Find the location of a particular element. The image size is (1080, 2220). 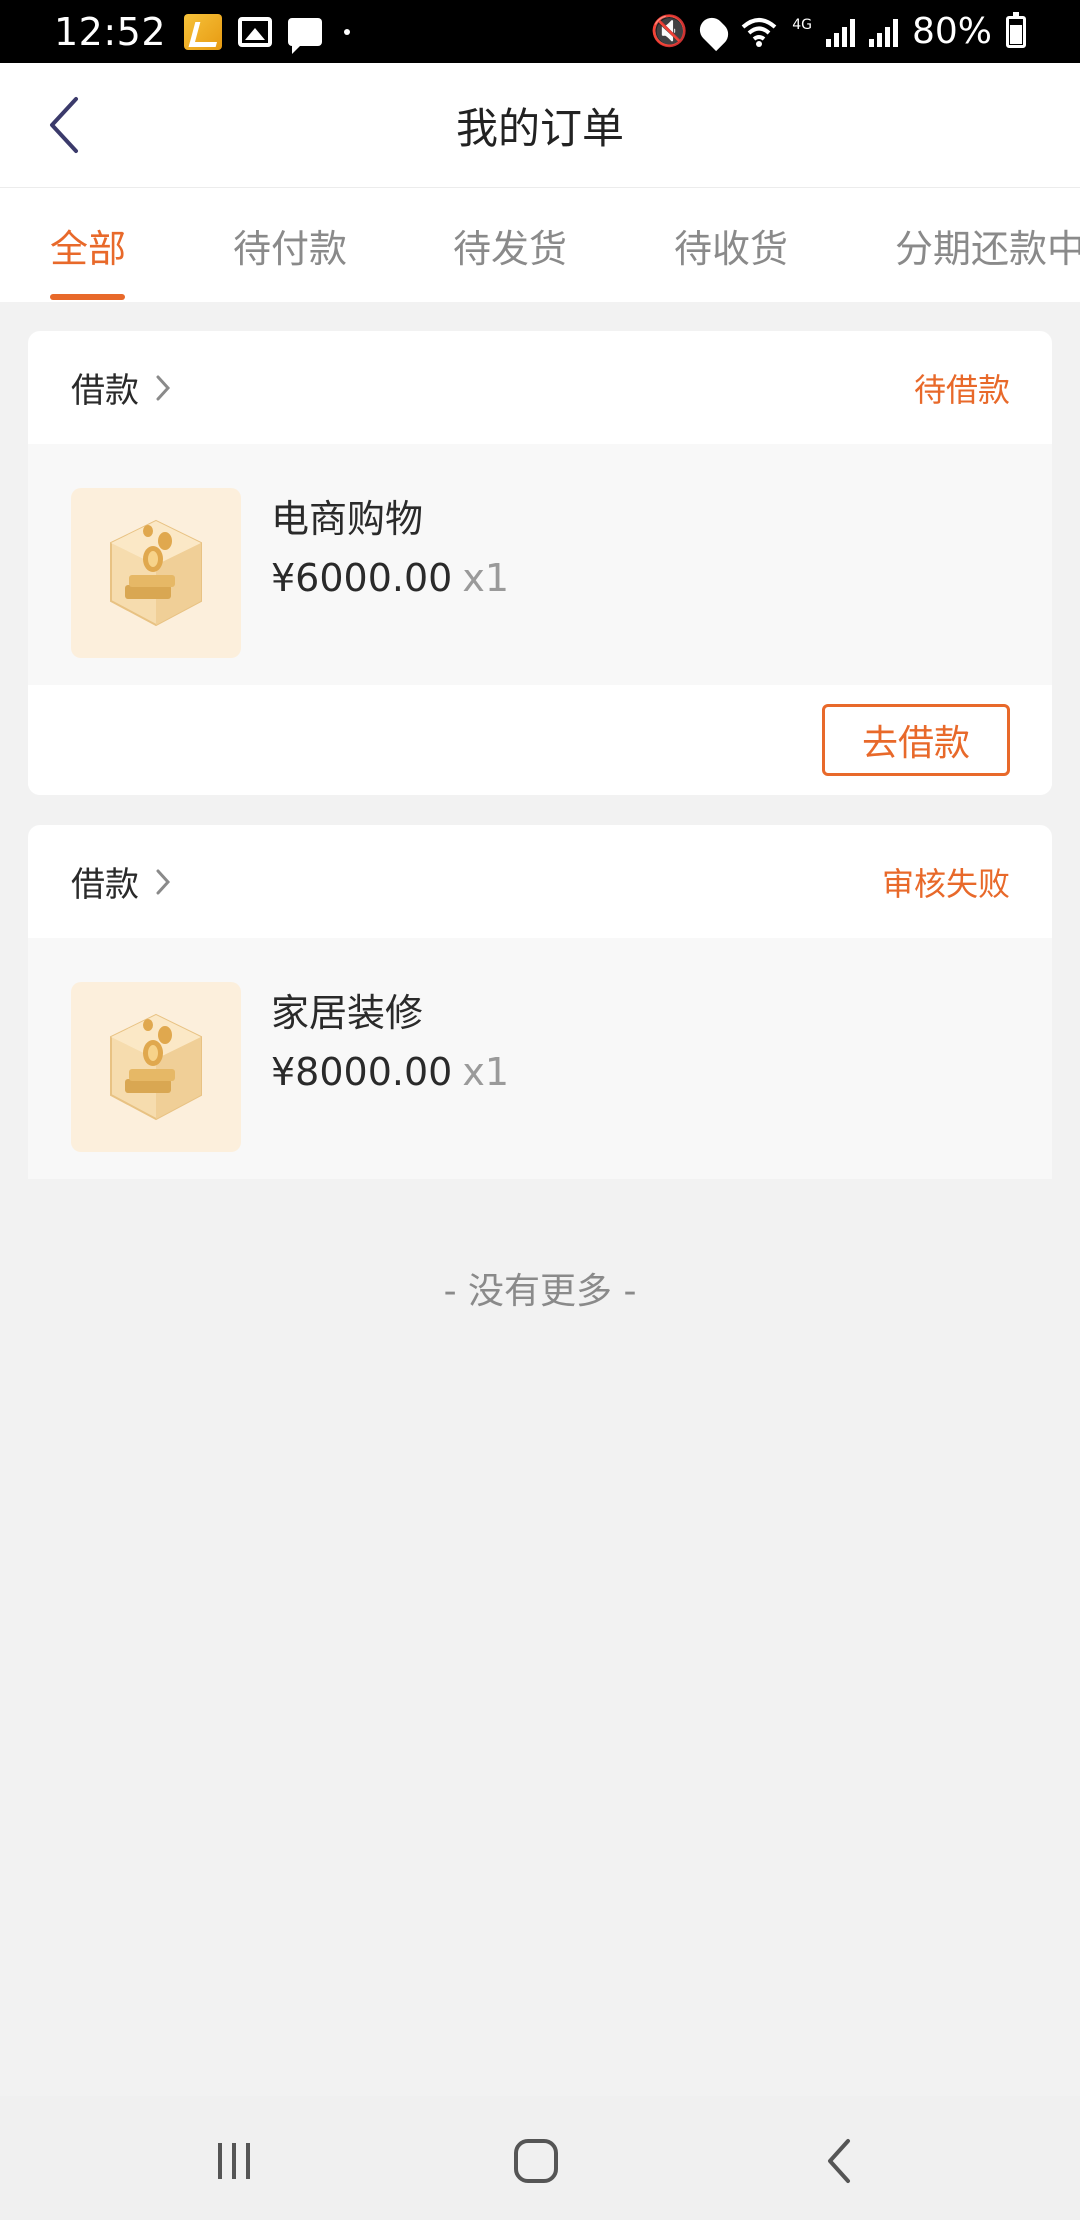

more-notifications-dot-icon is located at coordinates (347, 31).